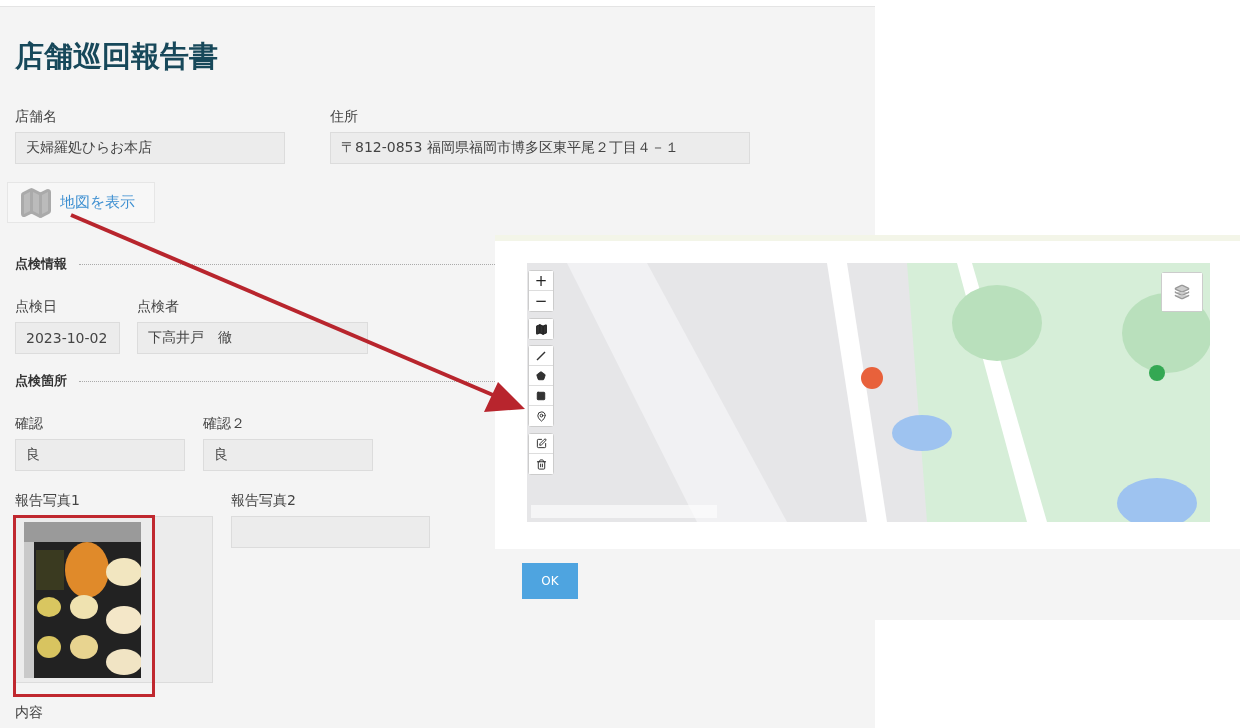 The width and height of the screenshot is (1246, 728). What do you see at coordinates (344, 116) in the screenshot?
I see `field-label: 住所` at bounding box center [344, 116].